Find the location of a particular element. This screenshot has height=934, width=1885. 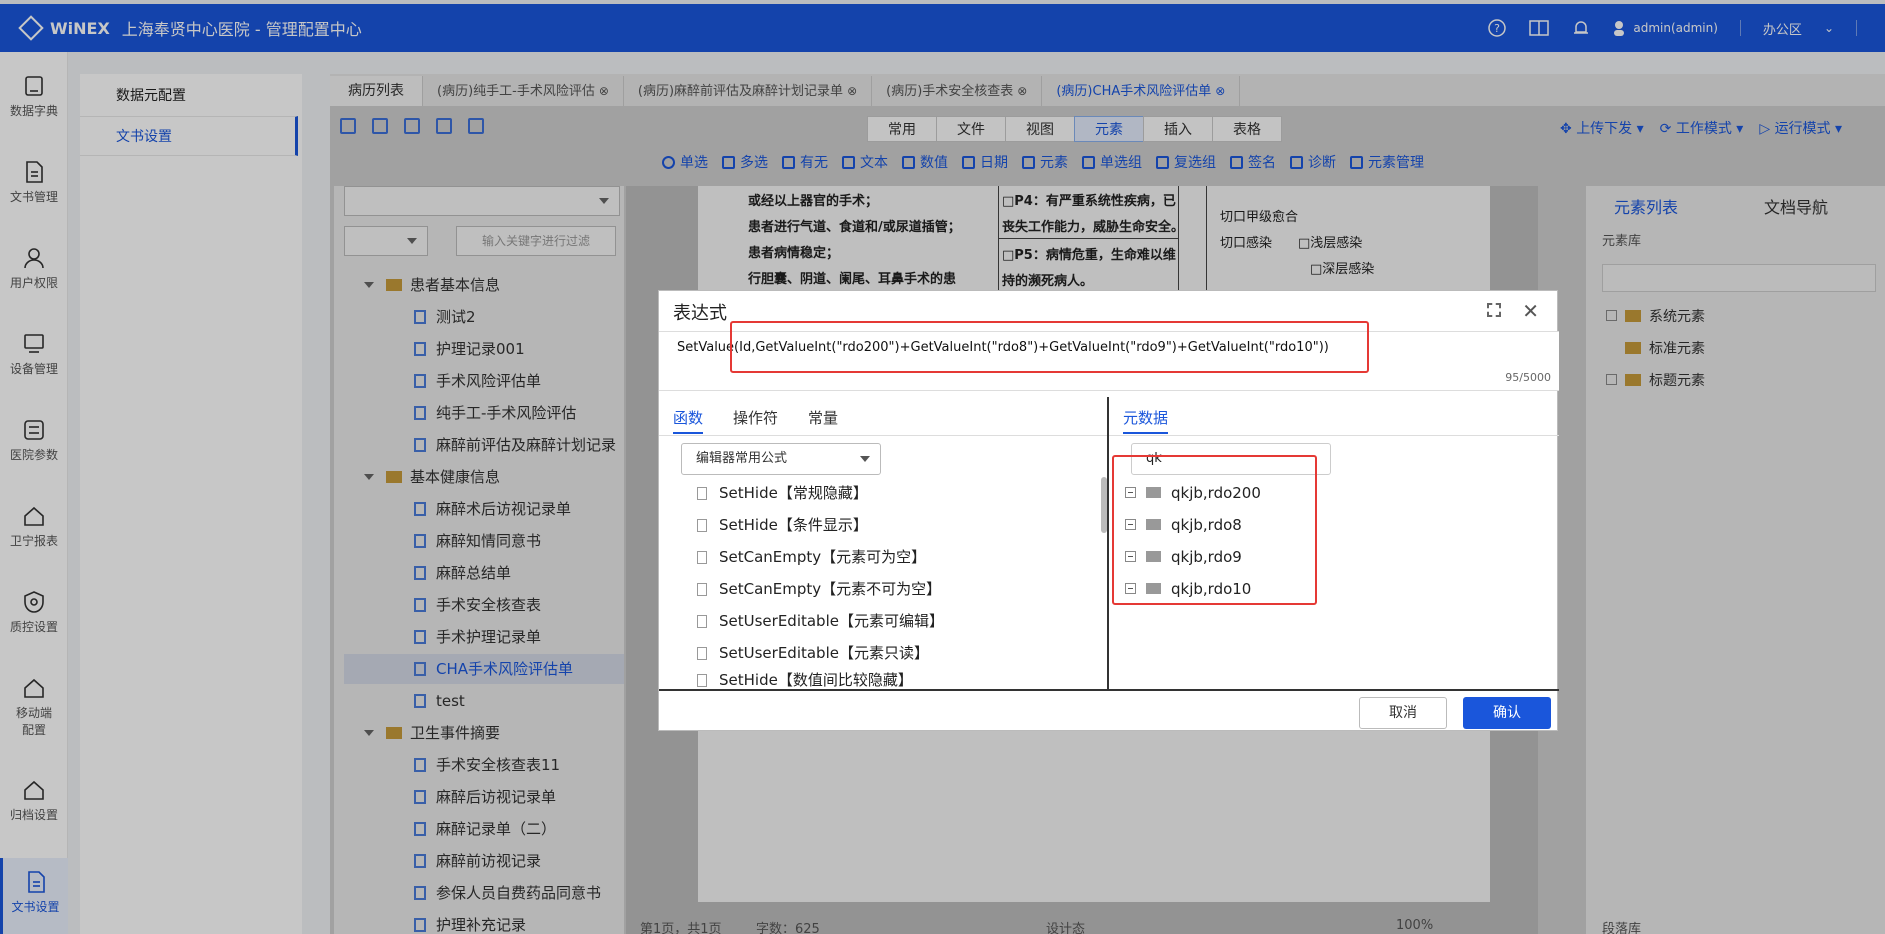

metadata-tabs: 元数据 is located at coordinates (1146, 420).